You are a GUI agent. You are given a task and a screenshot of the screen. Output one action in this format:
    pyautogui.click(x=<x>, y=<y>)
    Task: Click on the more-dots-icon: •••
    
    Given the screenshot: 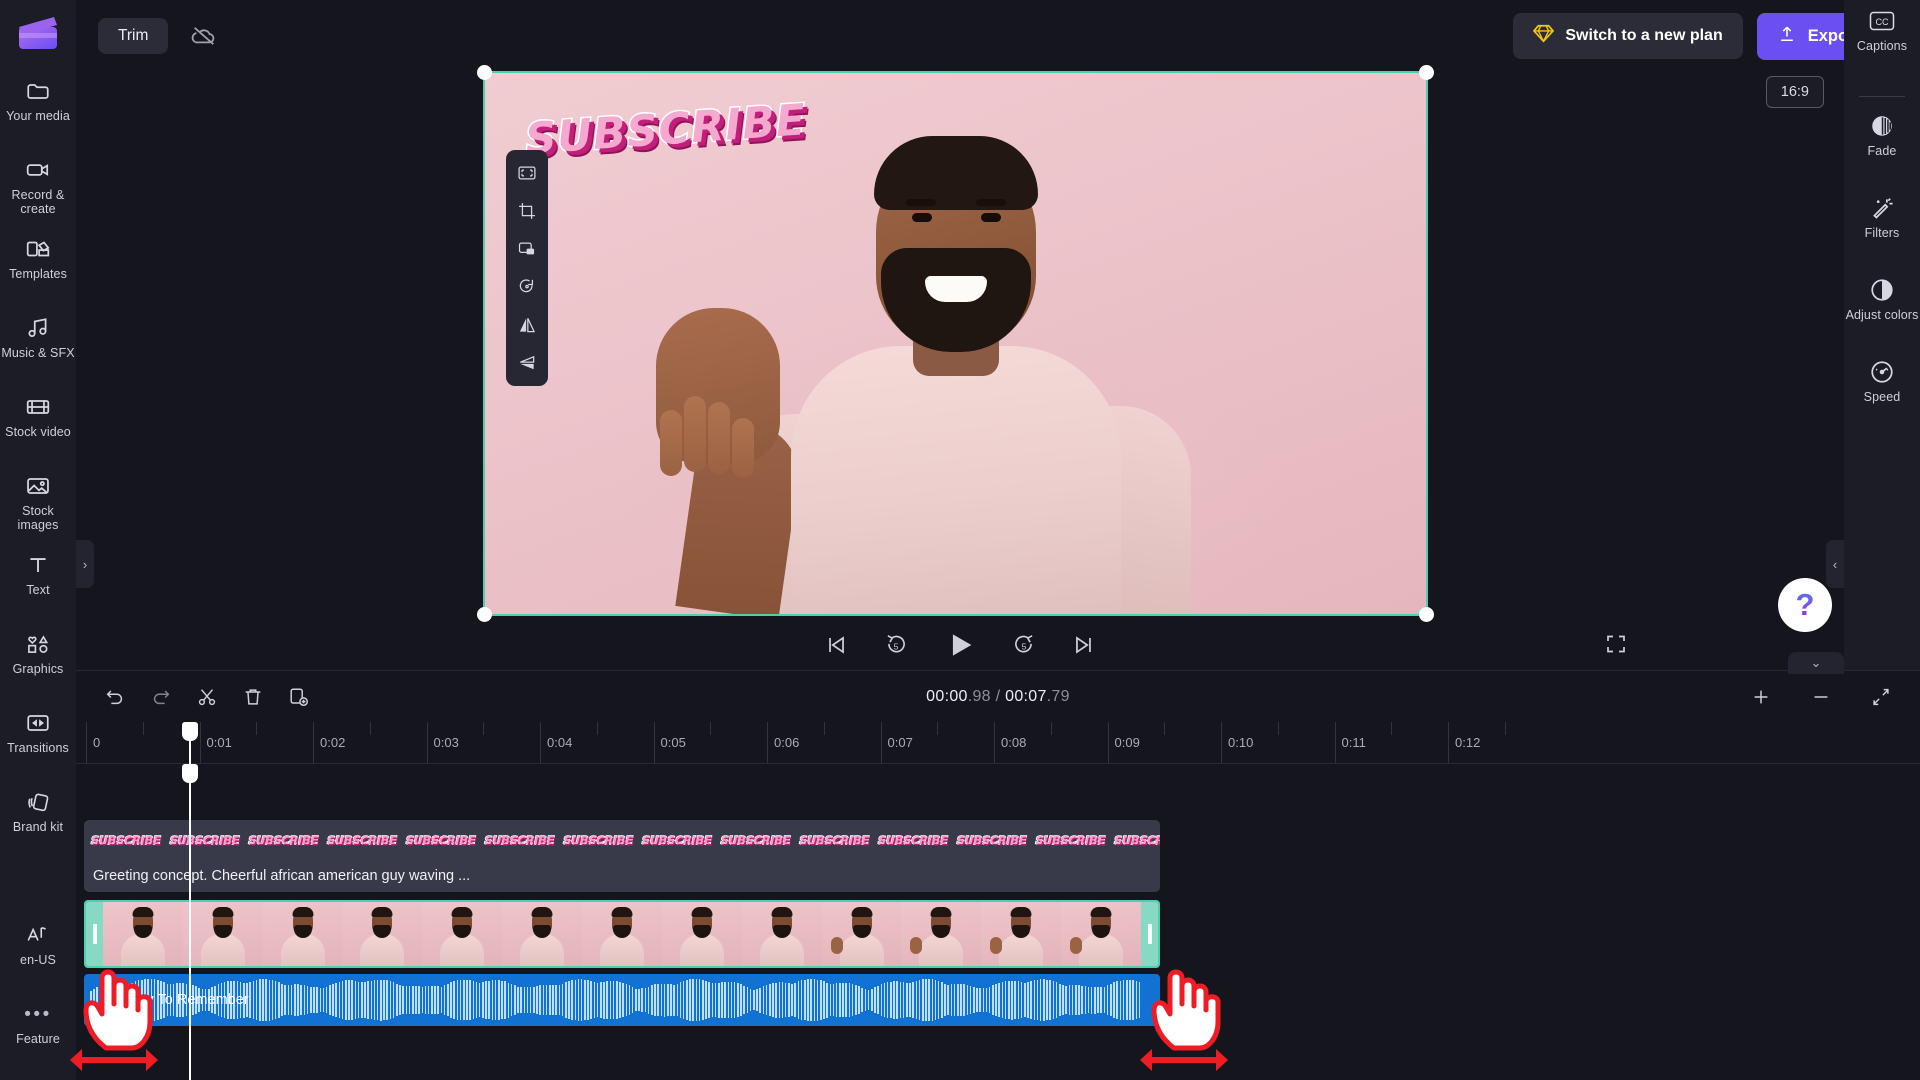 What is the action you would take?
    pyautogui.click(x=38, y=1014)
    